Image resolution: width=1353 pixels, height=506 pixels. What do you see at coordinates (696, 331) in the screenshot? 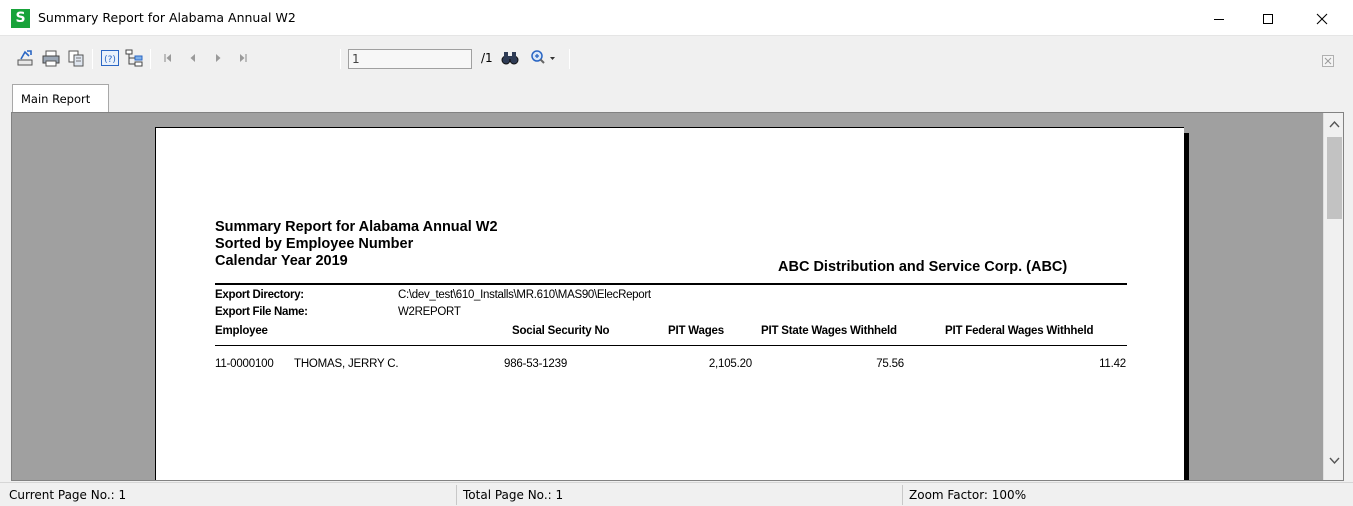
I see `column-header-pit-wages: PIT Wages` at bounding box center [696, 331].